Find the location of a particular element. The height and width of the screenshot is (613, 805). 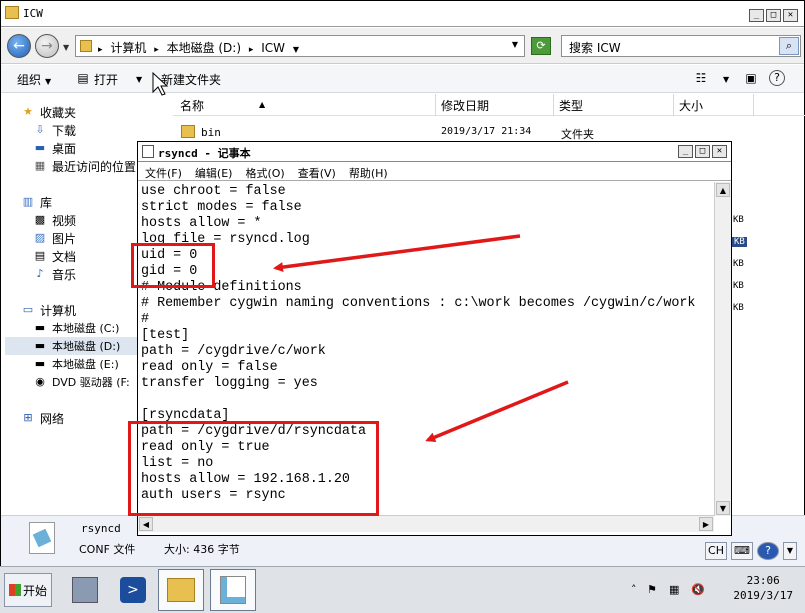

highlight-box-uid-gid is located at coordinates (173, 265).